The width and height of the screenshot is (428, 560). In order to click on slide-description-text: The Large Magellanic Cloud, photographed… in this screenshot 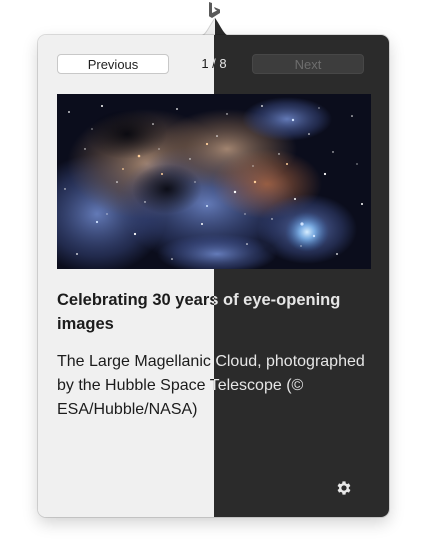, I will do `click(135, 385)`.